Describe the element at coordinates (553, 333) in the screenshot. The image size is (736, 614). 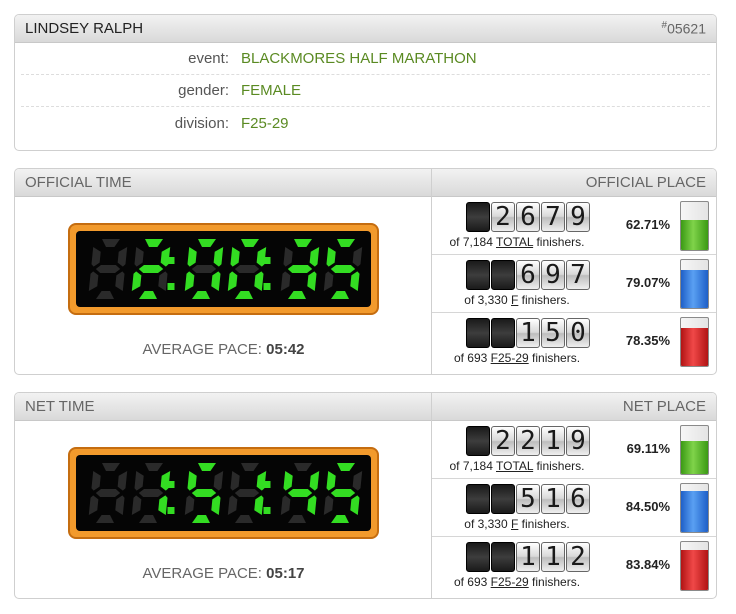
I see `place-digit: 5` at that location.